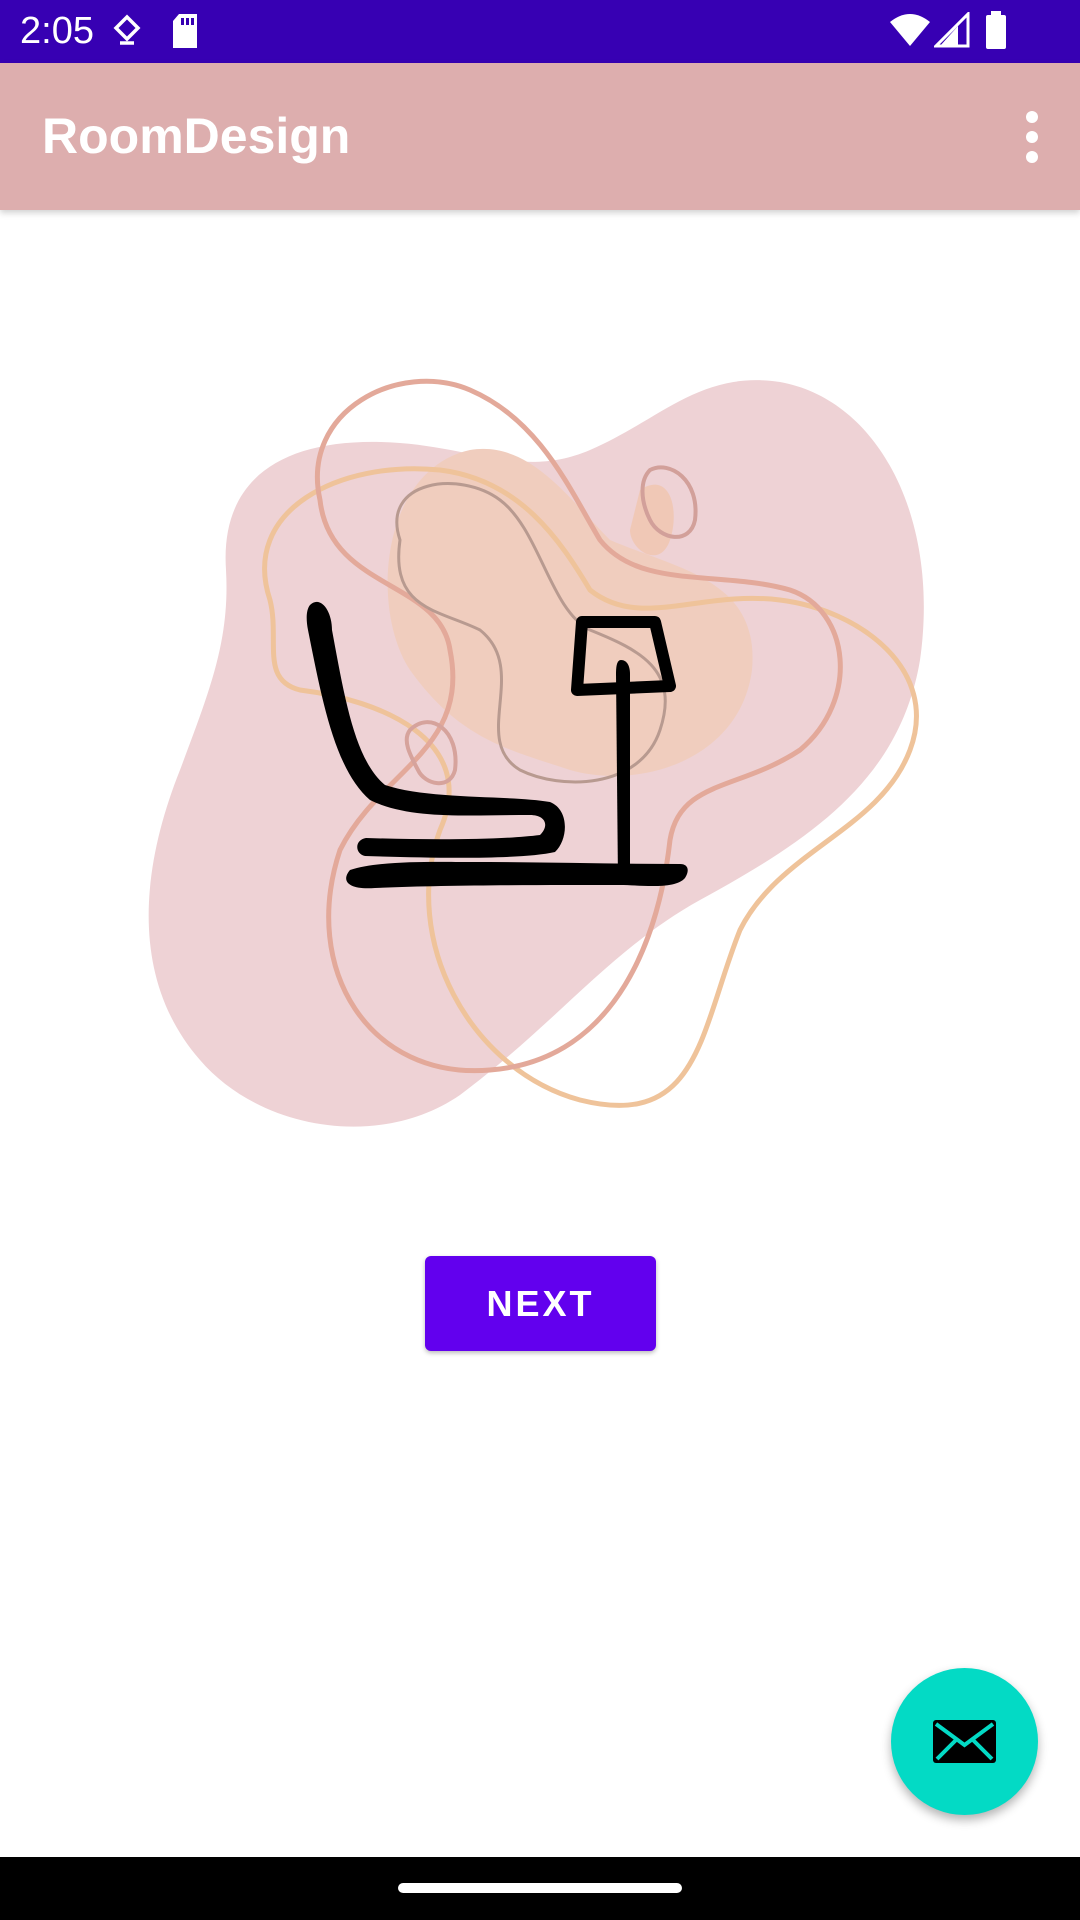  I want to click on data-saver-icon, so click(127, 33).